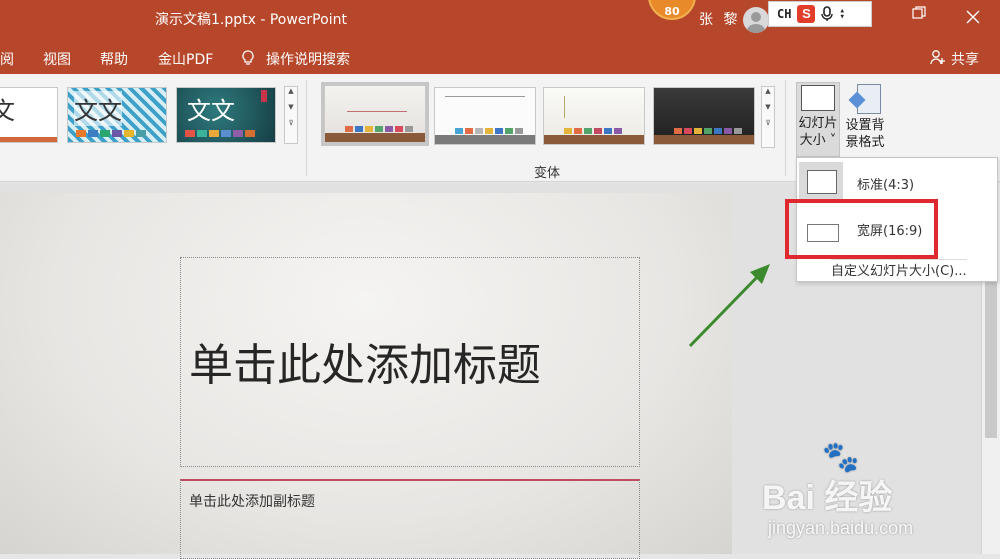  Describe the element at coordinates (886, 185) in the screenshot. I see `option-standard-label: 标准(4:3)` at that location.